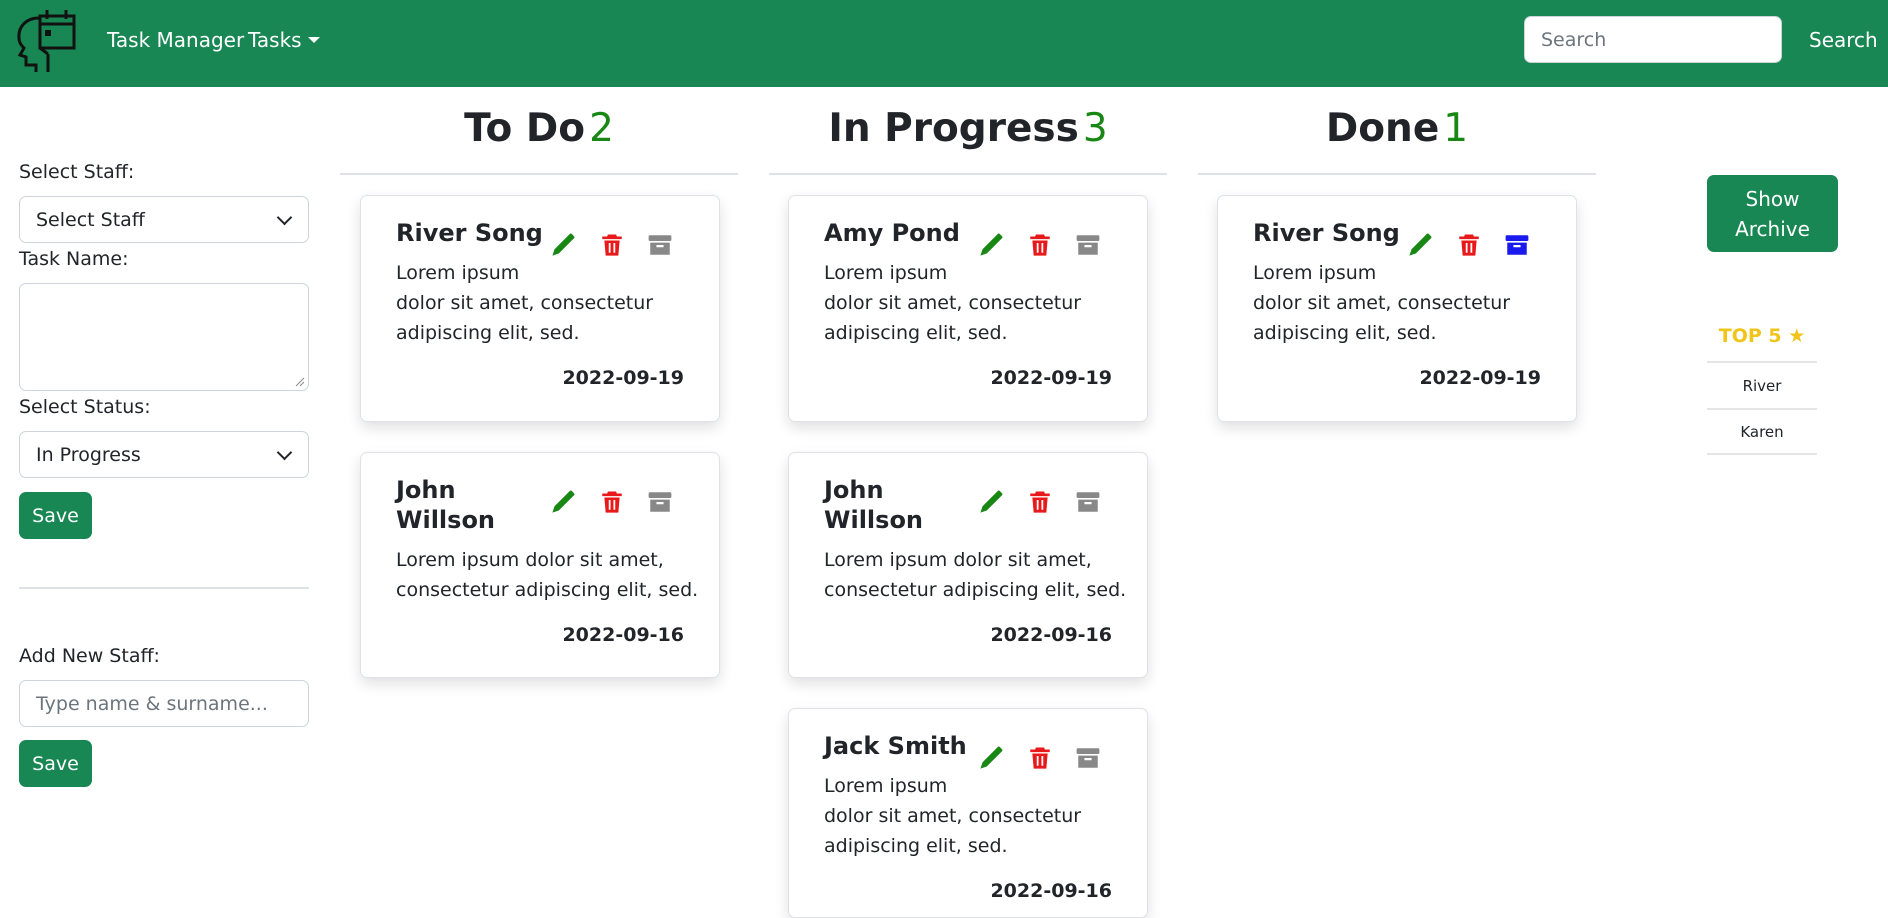  What do you see at coordinates (90, 220) in the screenshot?
I see `select-staff-value: Select Staff` at bounding box center [90, 220].